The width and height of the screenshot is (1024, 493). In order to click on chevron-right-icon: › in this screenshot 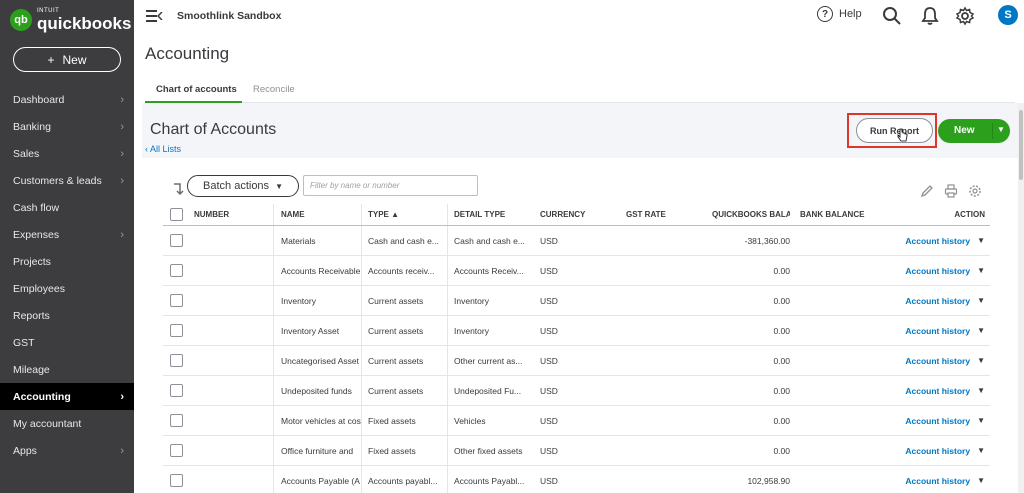, I will do `click(122, 153)`.